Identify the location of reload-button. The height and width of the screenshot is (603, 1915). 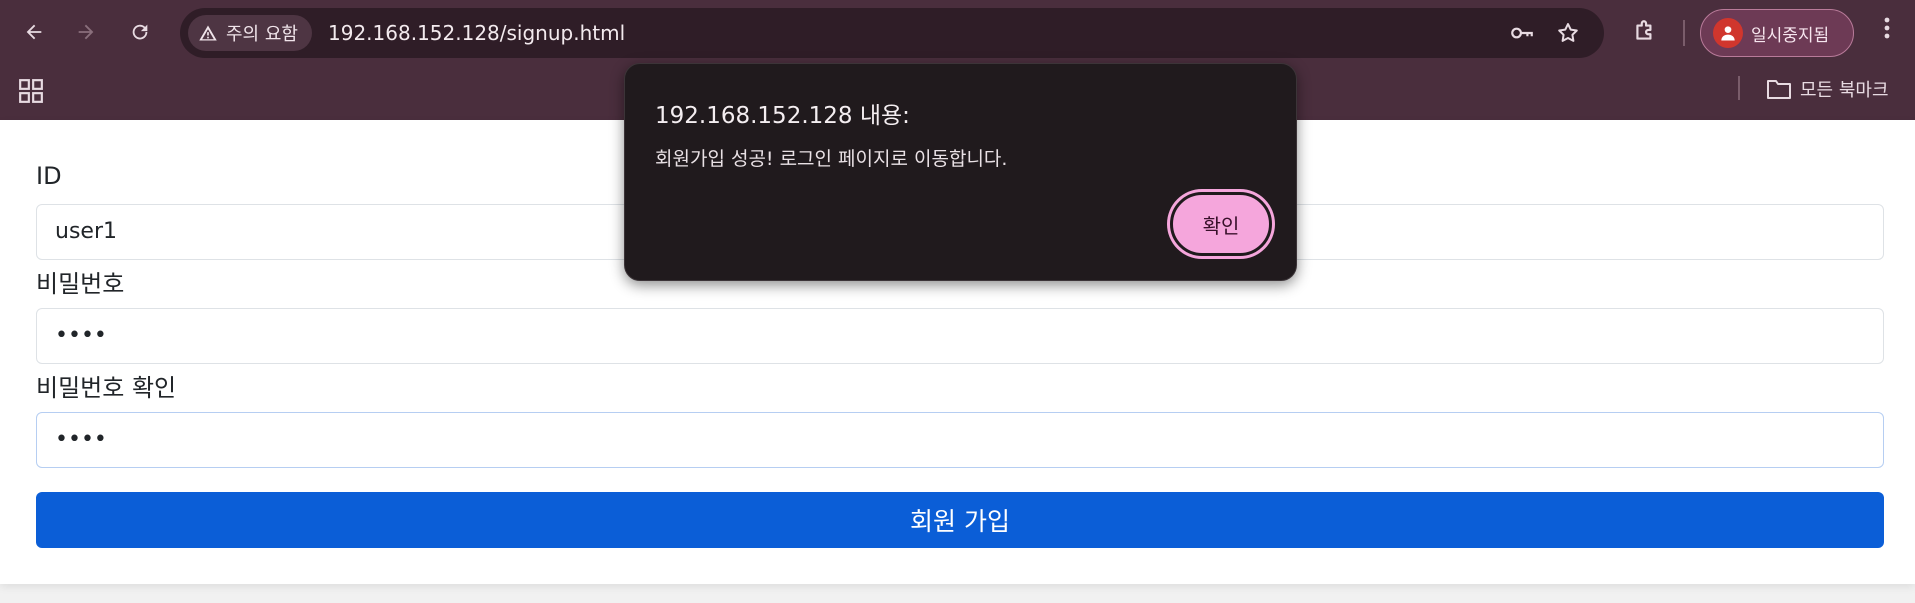
(140, 32).